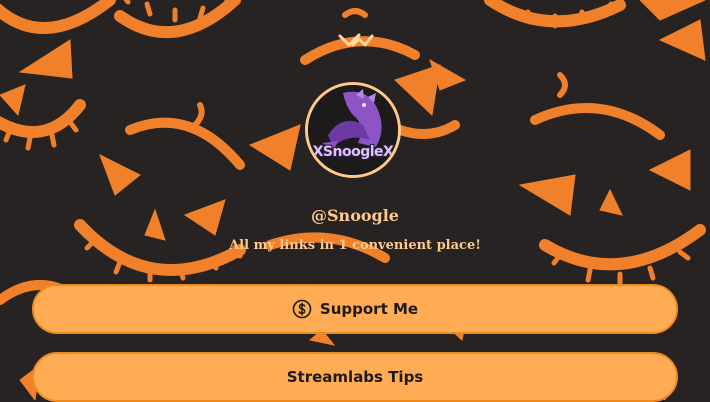 The height and width of the screenshot is (402, 710). I want to click on support-me-label: Support Me, so click(369, 309).